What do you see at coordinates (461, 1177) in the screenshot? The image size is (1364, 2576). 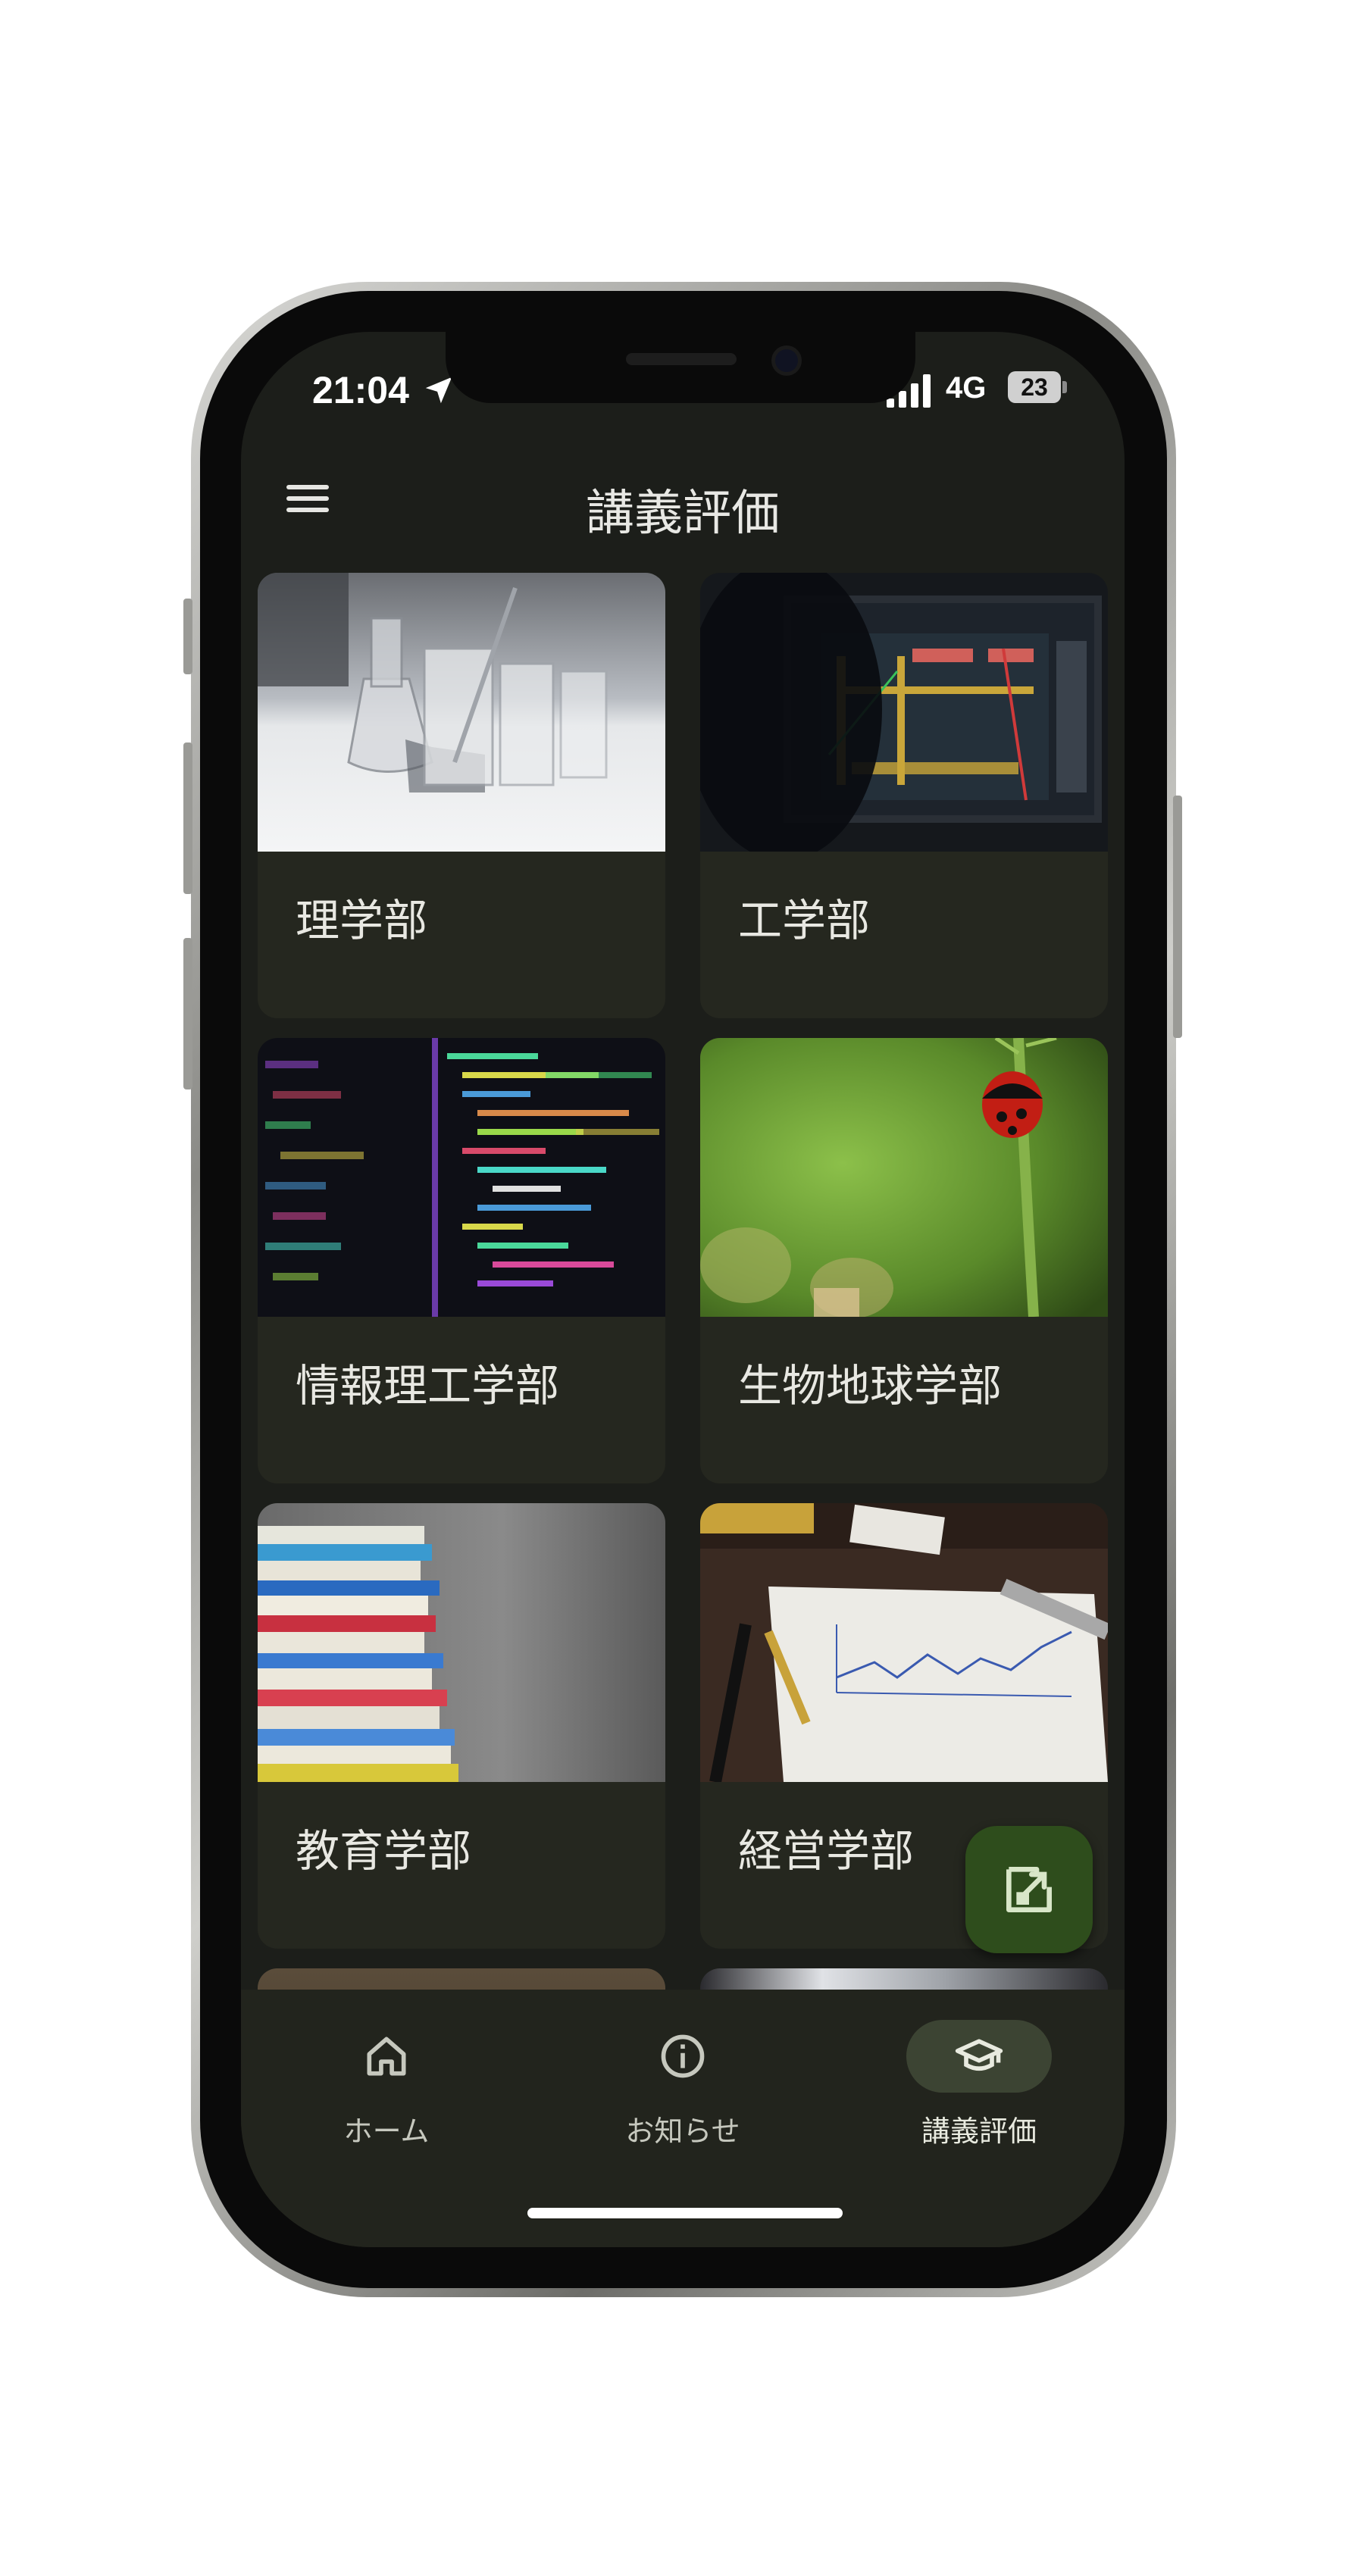 I see `source-code-photo` at bounding box center [461, 1177].